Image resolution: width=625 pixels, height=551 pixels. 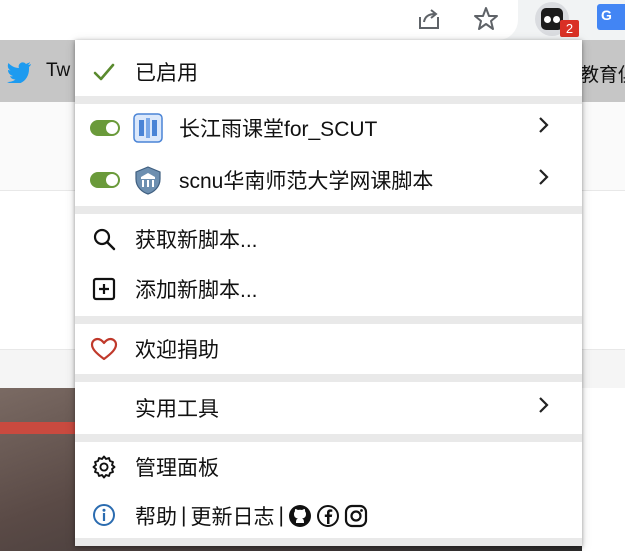 I want to click on yuketang-script-icon, so click(x=148, y=128).